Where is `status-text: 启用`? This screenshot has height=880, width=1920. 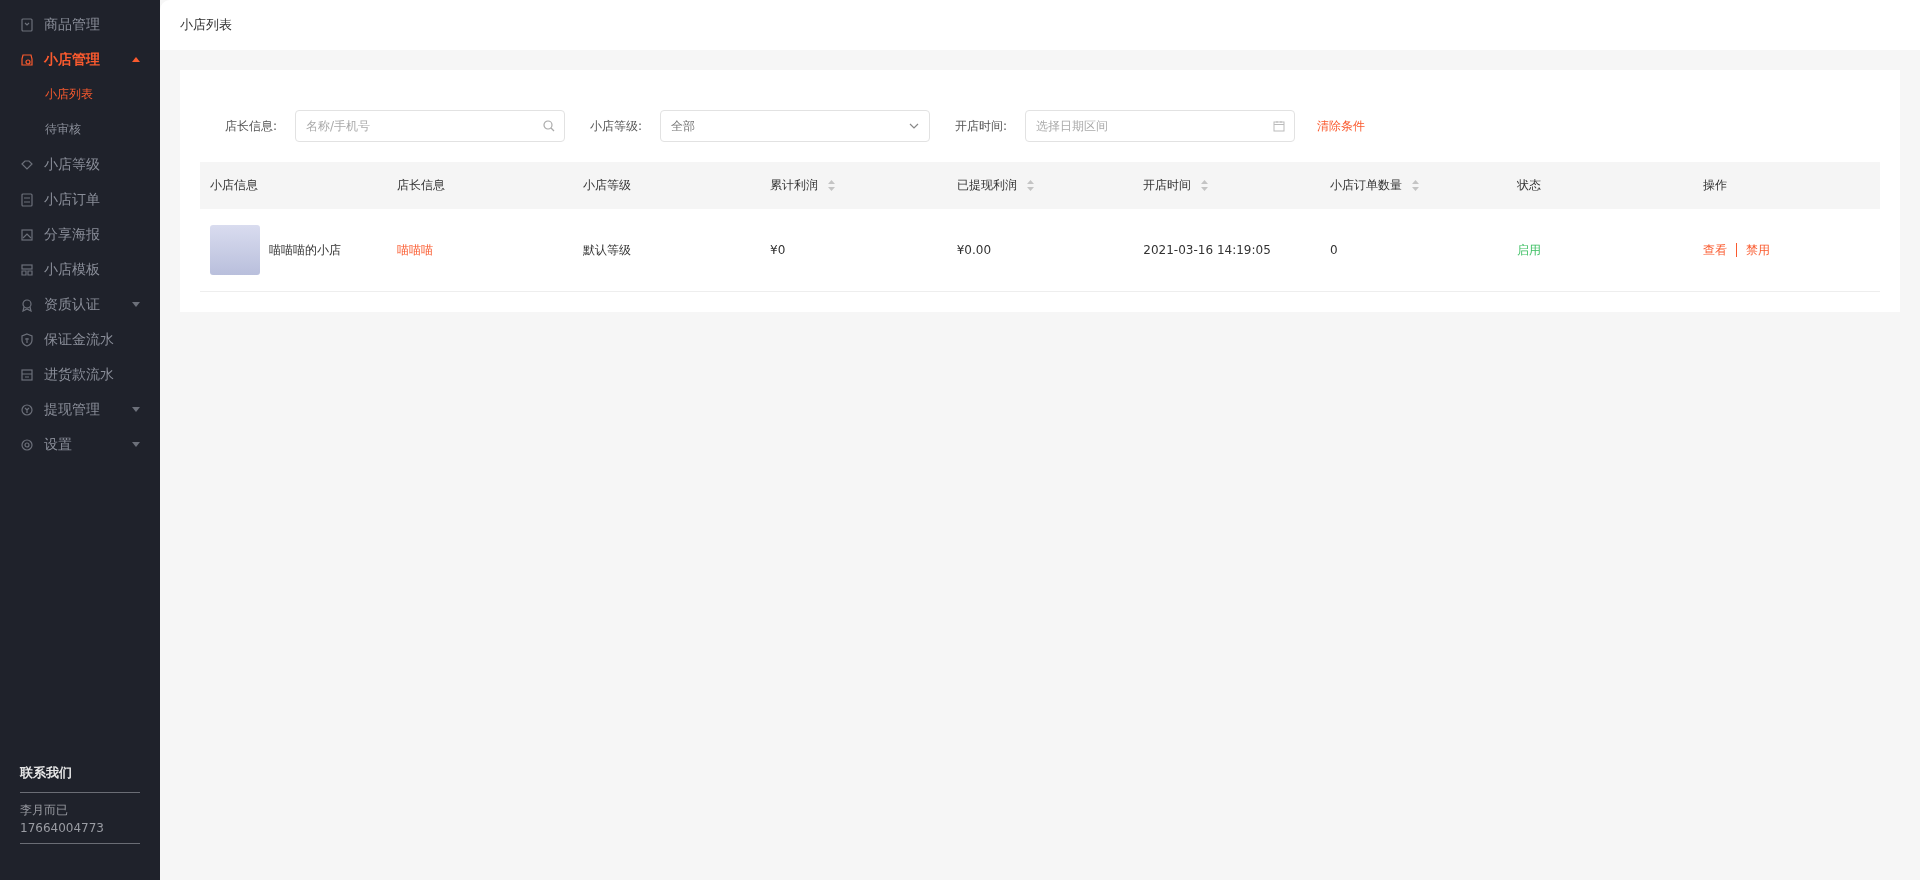
status-text: 启用 is located at coordinates (1528, 250).